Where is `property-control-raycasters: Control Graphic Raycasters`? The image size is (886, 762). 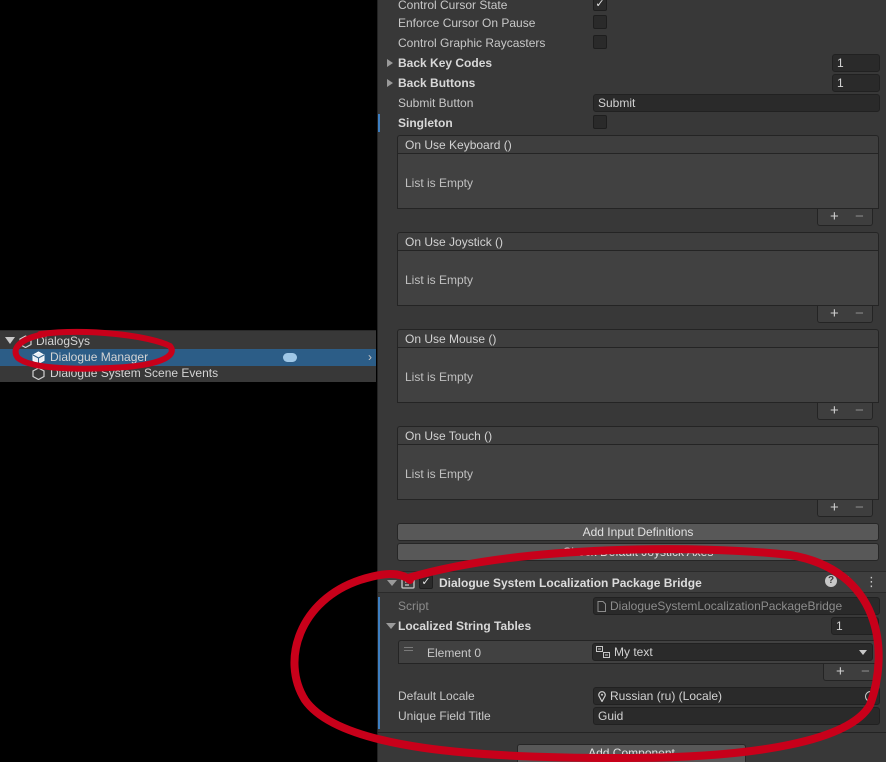
property-control-raycasters: Control Graphic Raycasters is located at coordinates (640, 43).